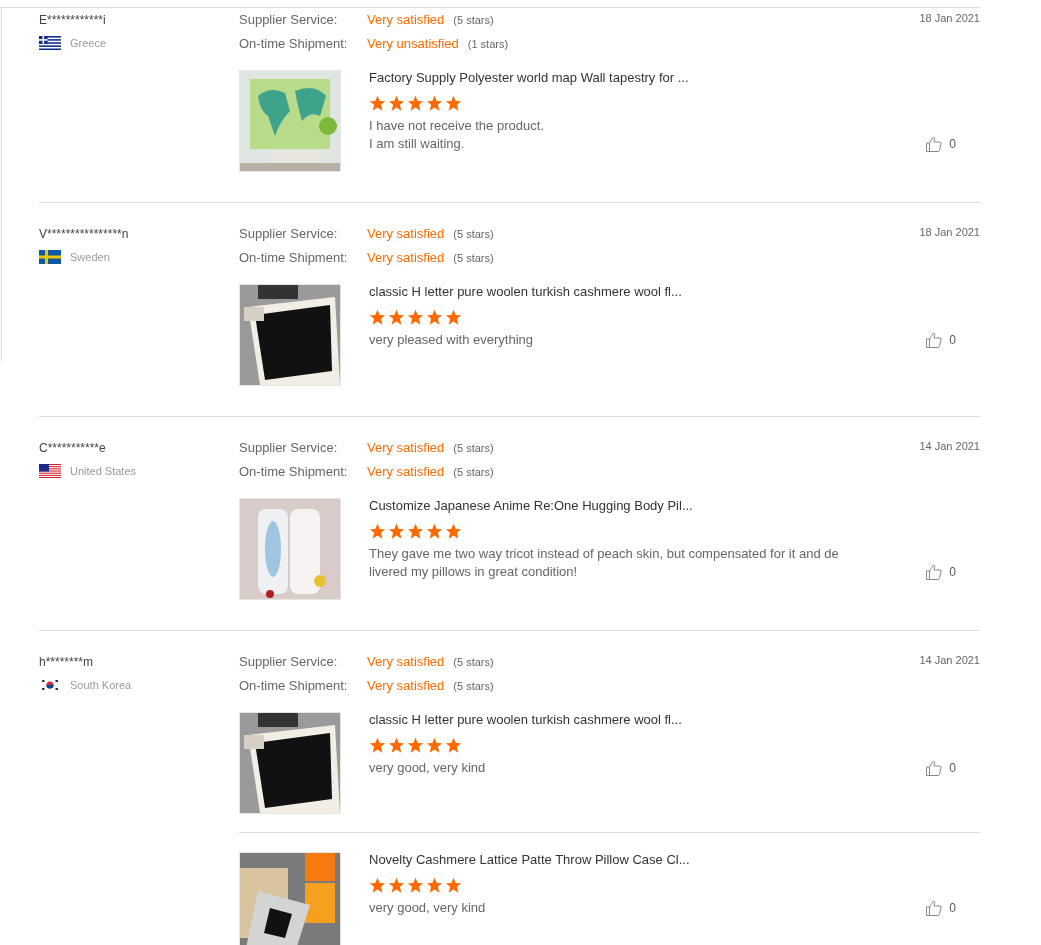 Image resolution: width=1041 pixels, height=945 pixels. I want to click on reviewer-name: C***********e, so click(73, 448).